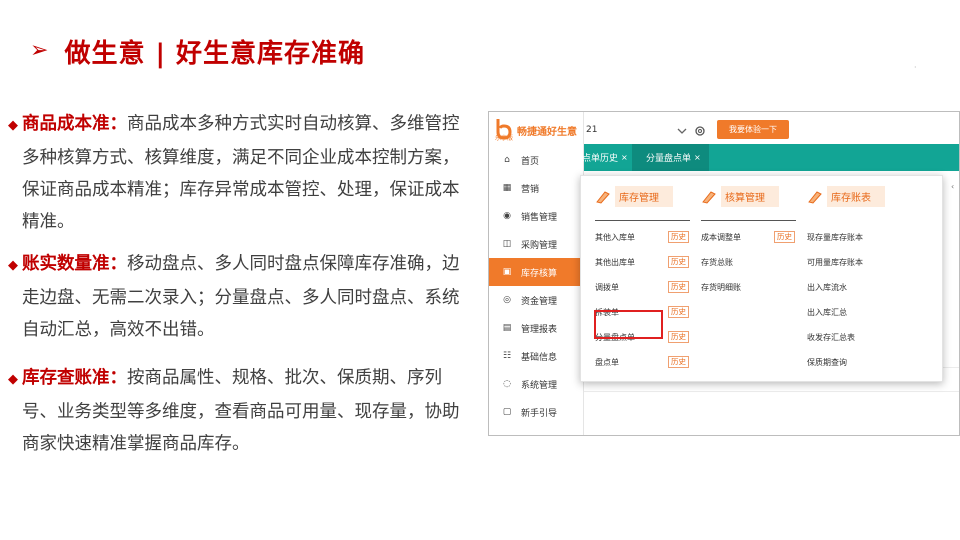  I want to click on brand-logo: 乐享版 畅捷通好生意, so click(536, 130).